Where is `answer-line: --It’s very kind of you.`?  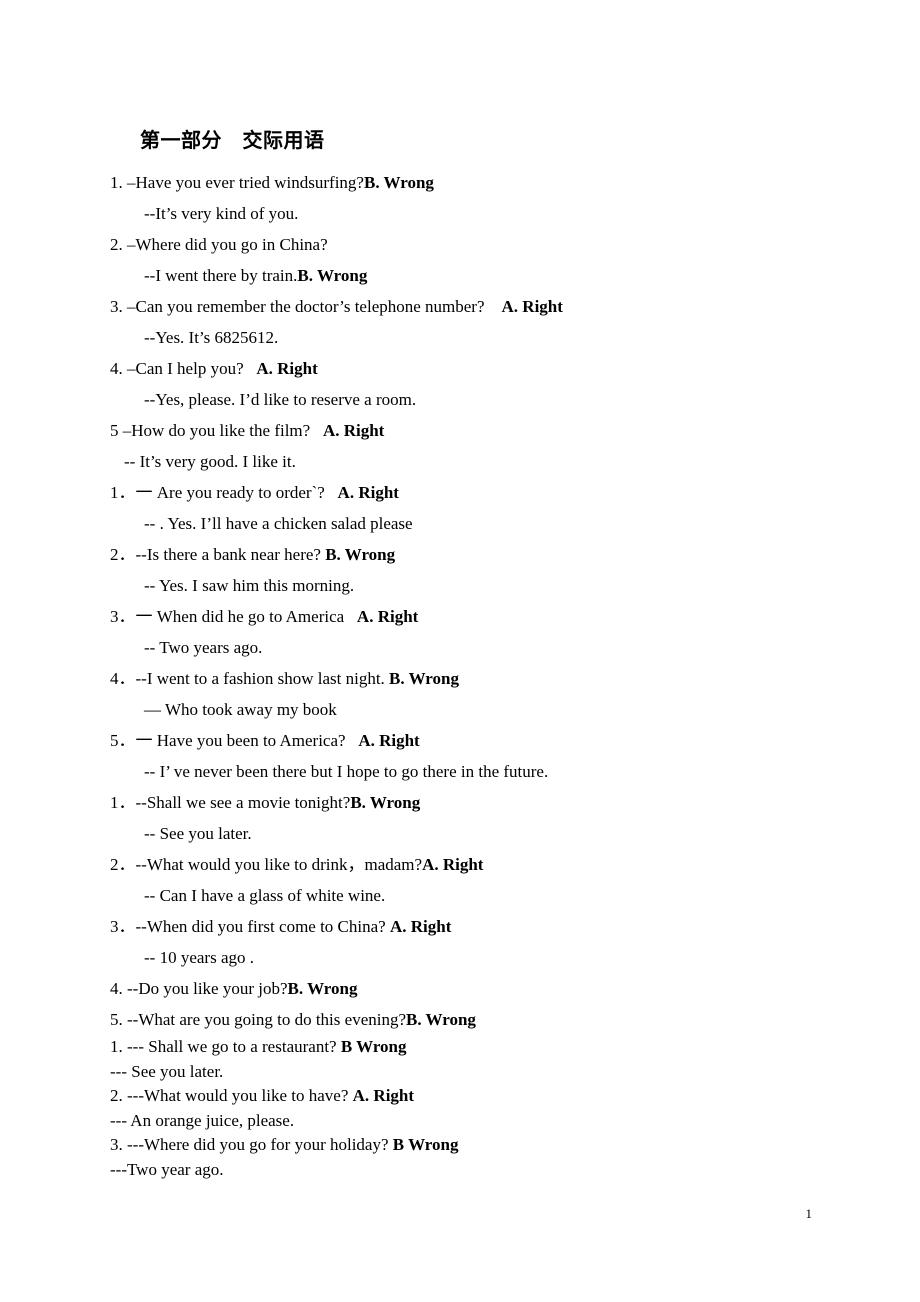 answer-line: --It’s very kind of you. is located at coordinates (480, 213).